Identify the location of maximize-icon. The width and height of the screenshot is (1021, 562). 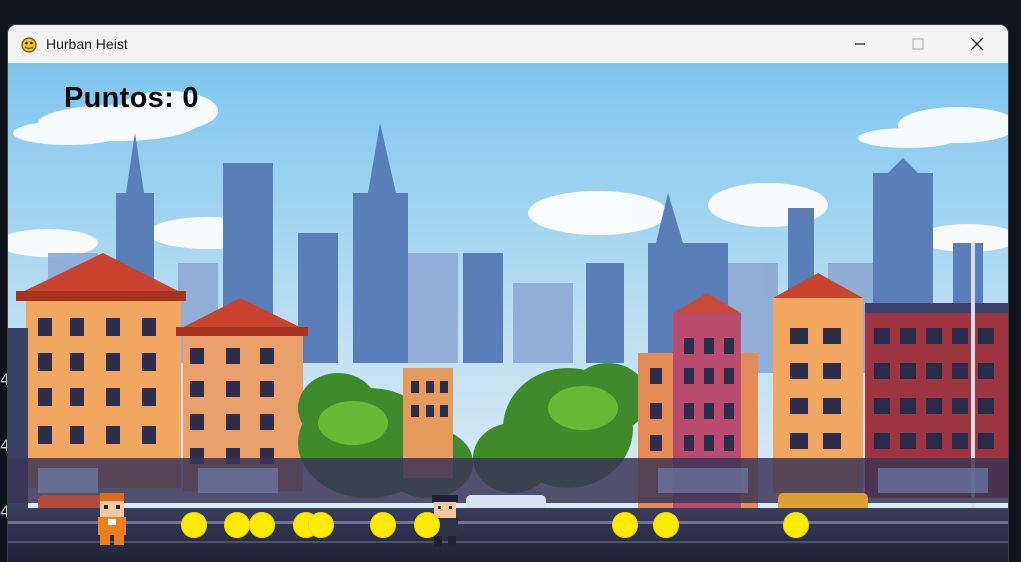
(918, 44).